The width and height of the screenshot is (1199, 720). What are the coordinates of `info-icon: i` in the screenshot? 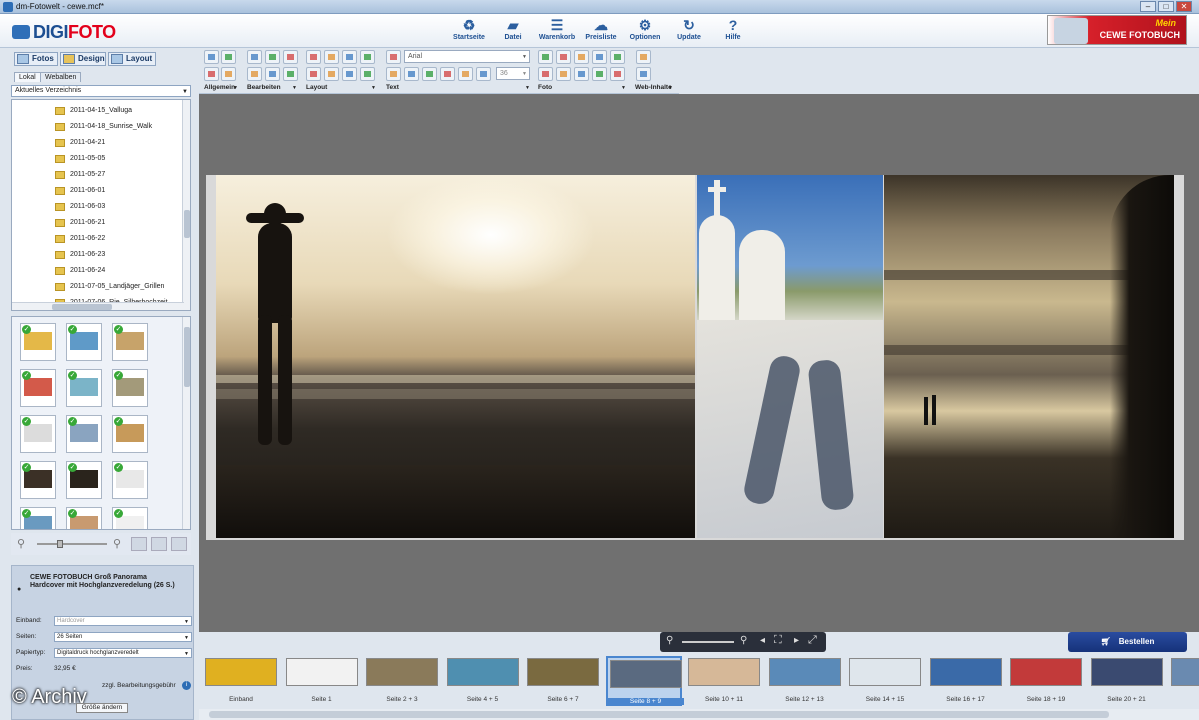 It's located at (186, 685).